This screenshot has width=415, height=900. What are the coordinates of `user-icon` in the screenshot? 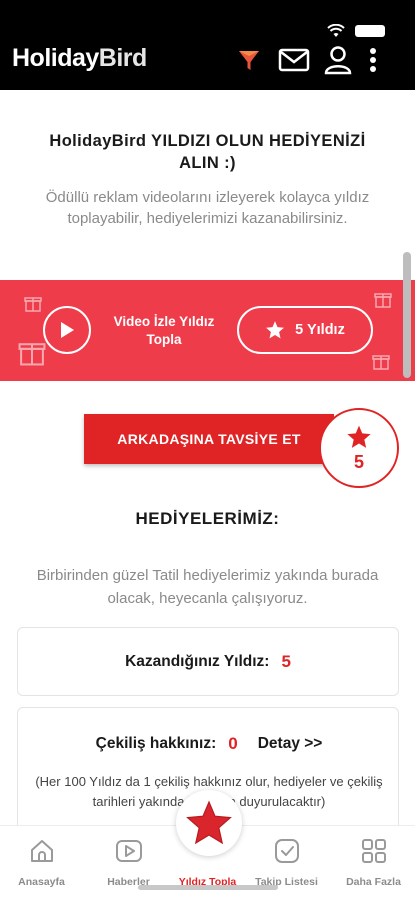 It's located at (338, 60).